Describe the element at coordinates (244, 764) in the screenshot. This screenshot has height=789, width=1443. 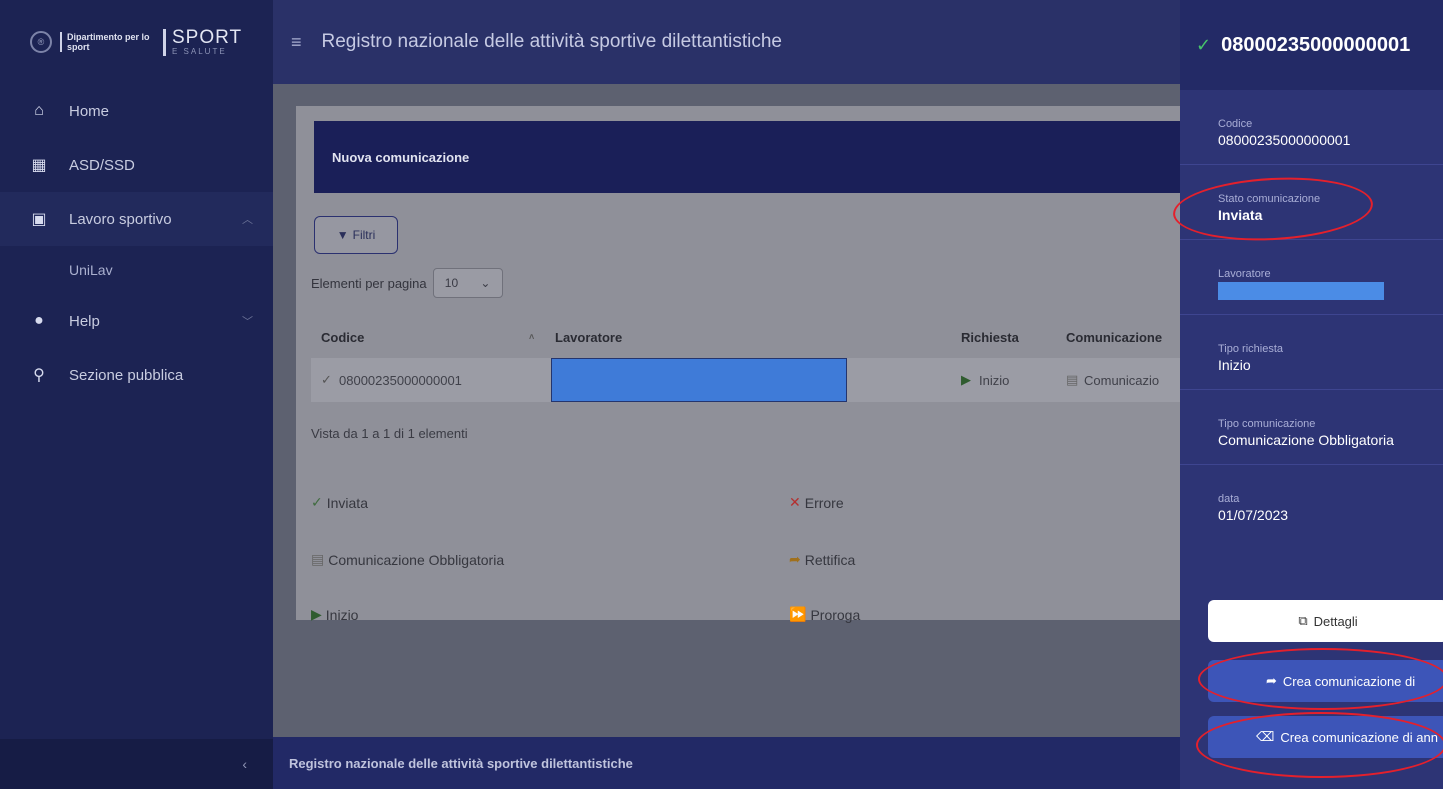
I see `chevron-left-icon: ‹` at that location.